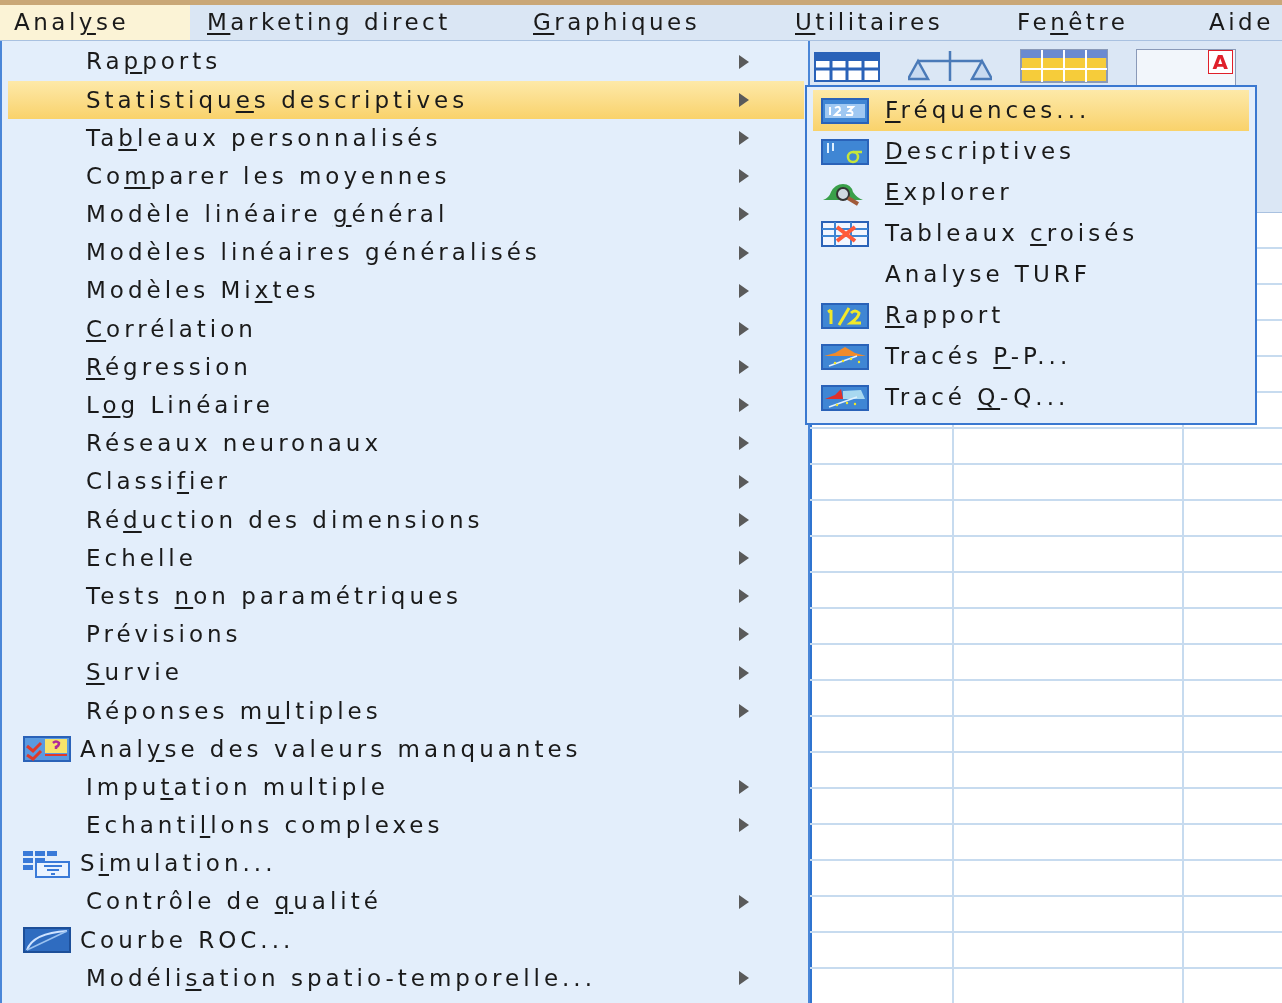 The width and height of the screenshot is (1282, 1003). I want to click on menu-item: S urvie, so click(406, 672).